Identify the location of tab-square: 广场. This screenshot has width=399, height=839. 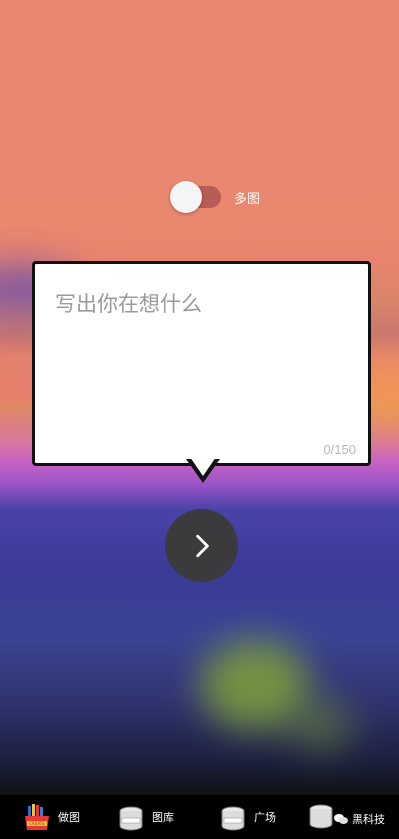
(247, 817).